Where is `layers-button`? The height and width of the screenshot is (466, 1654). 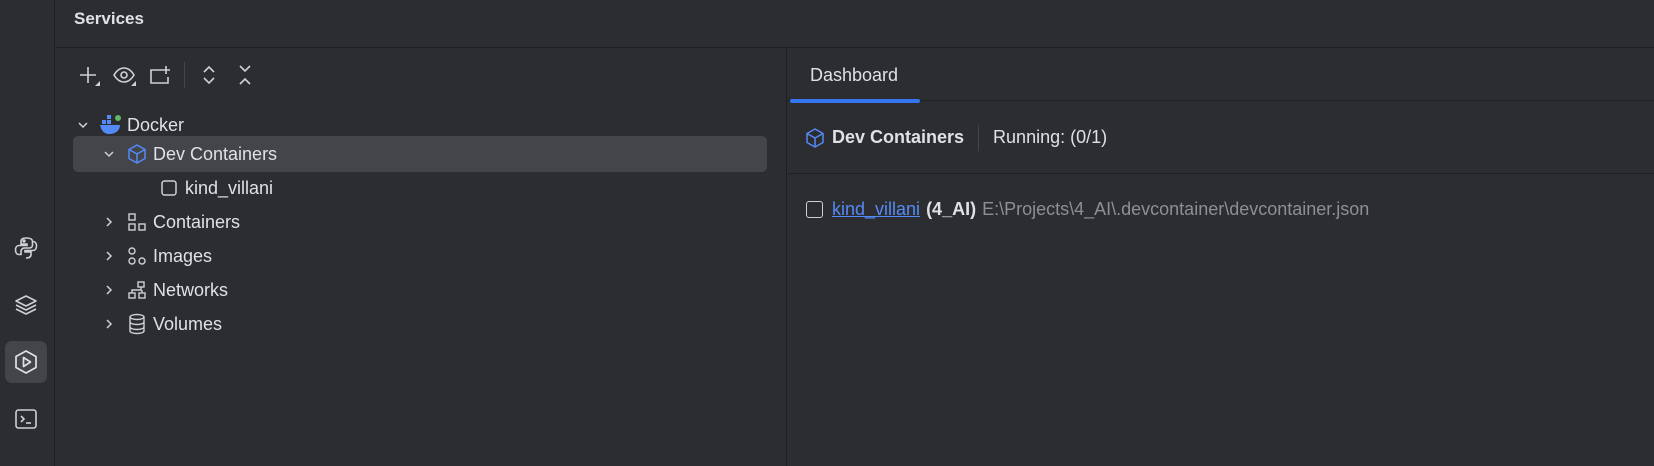
layers-button is located at coordinates (26, 305).